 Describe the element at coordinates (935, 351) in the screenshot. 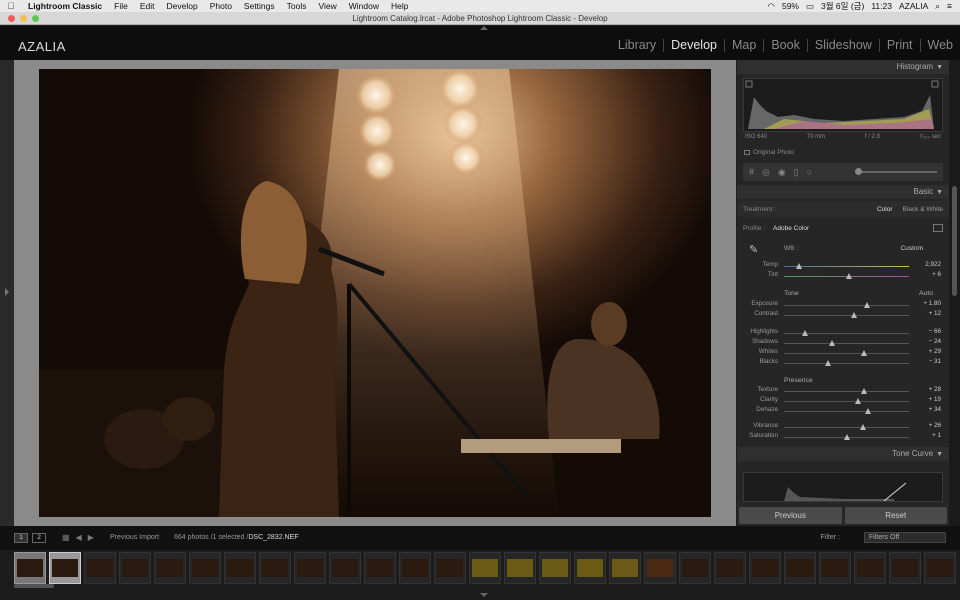

I see `slider-value: + 29` at that location.